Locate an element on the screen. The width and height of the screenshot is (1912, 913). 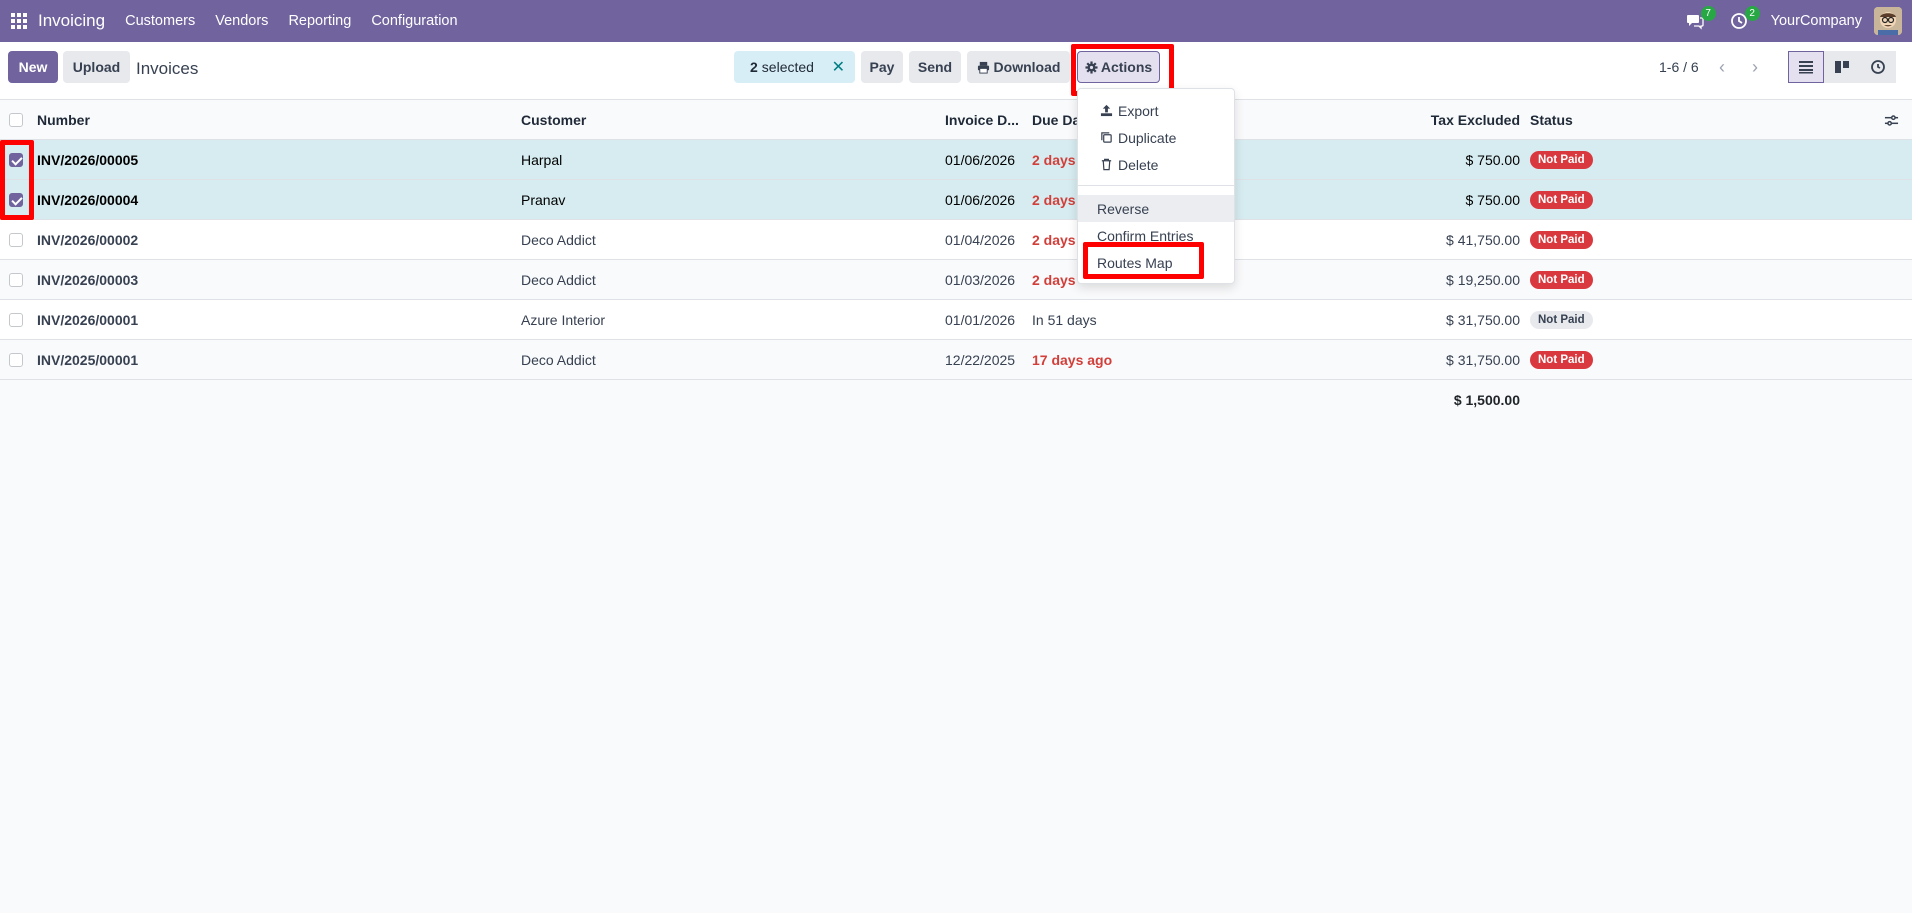
menu-item-delete: Delete is located at coordinates (1156, 164).